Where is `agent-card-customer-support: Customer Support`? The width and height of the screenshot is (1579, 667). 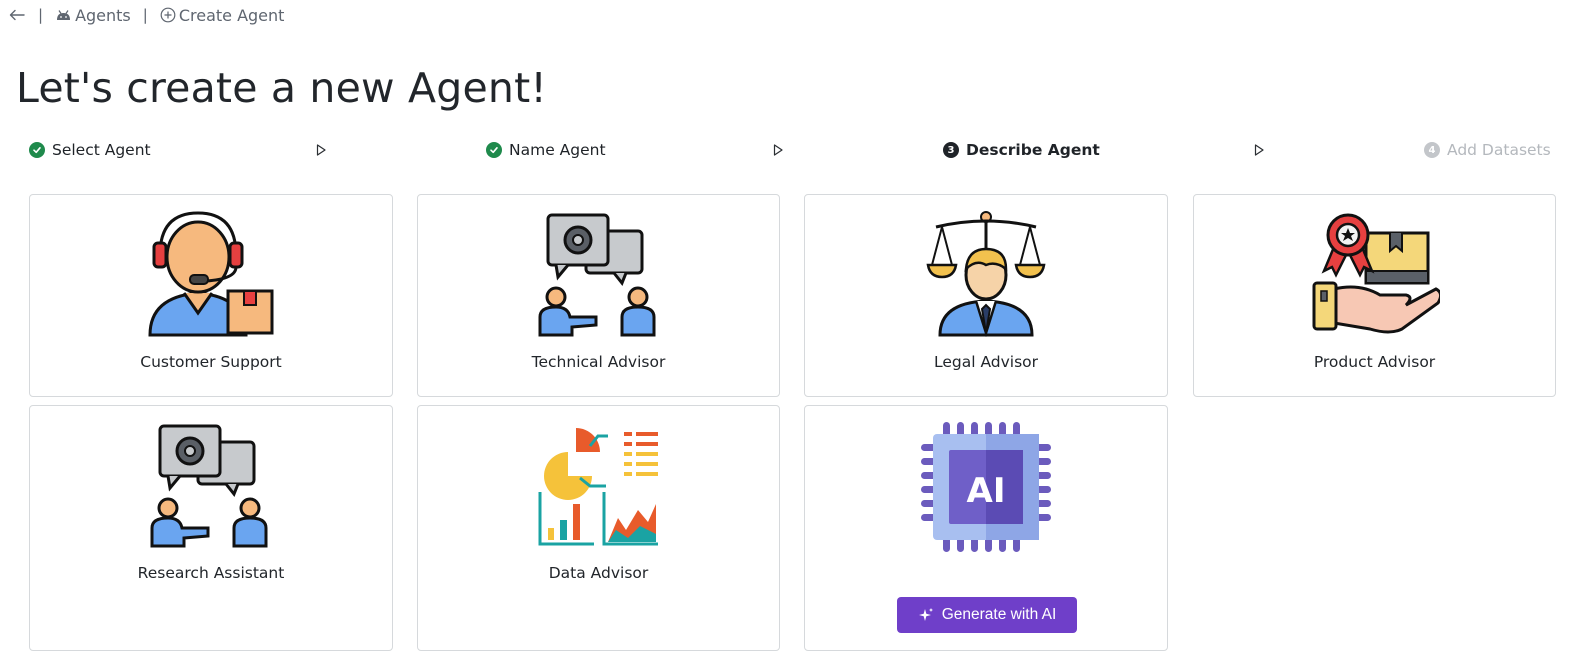 agent-card-customer-support: Customer Support is located at coordinates (211, 295).